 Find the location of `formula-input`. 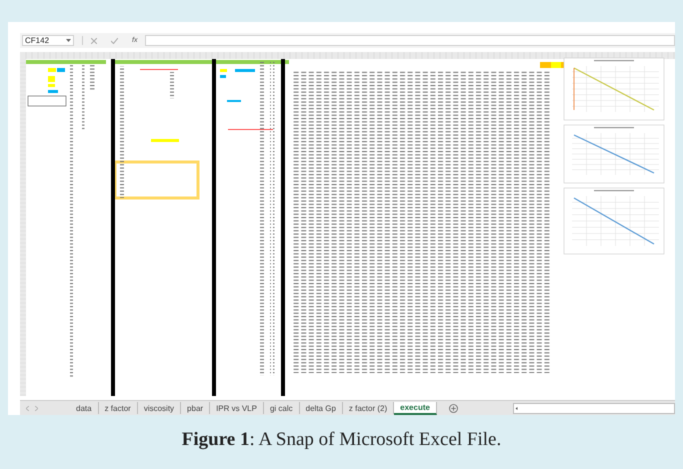

formula-input is located at coordinates (410, 40).